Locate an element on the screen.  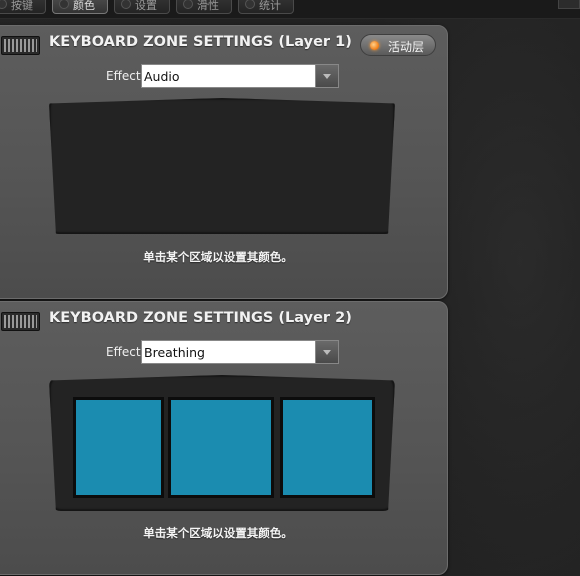
effect-value: Audio is located at coordinates (162, 76).